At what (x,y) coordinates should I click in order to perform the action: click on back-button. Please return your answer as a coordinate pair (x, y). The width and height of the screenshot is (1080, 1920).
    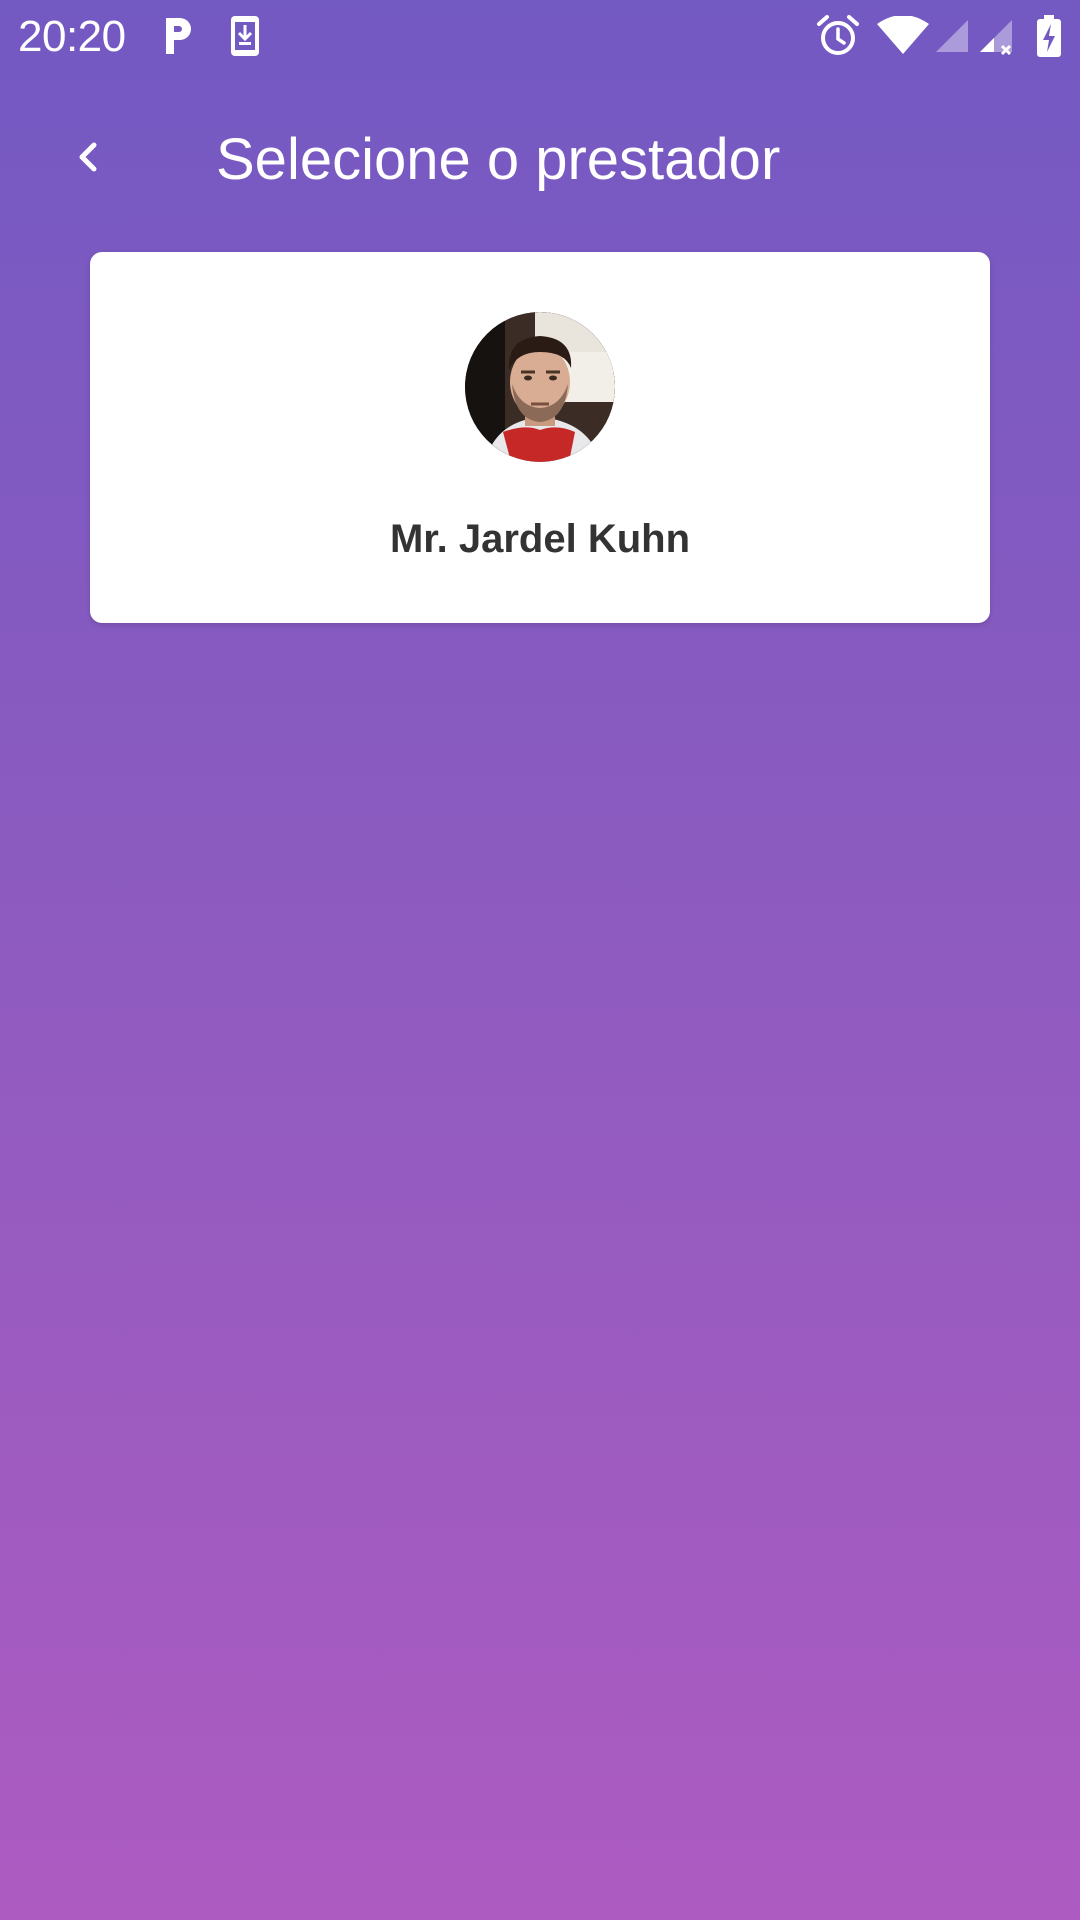
    Looking at the image, I should click on (89, 157).